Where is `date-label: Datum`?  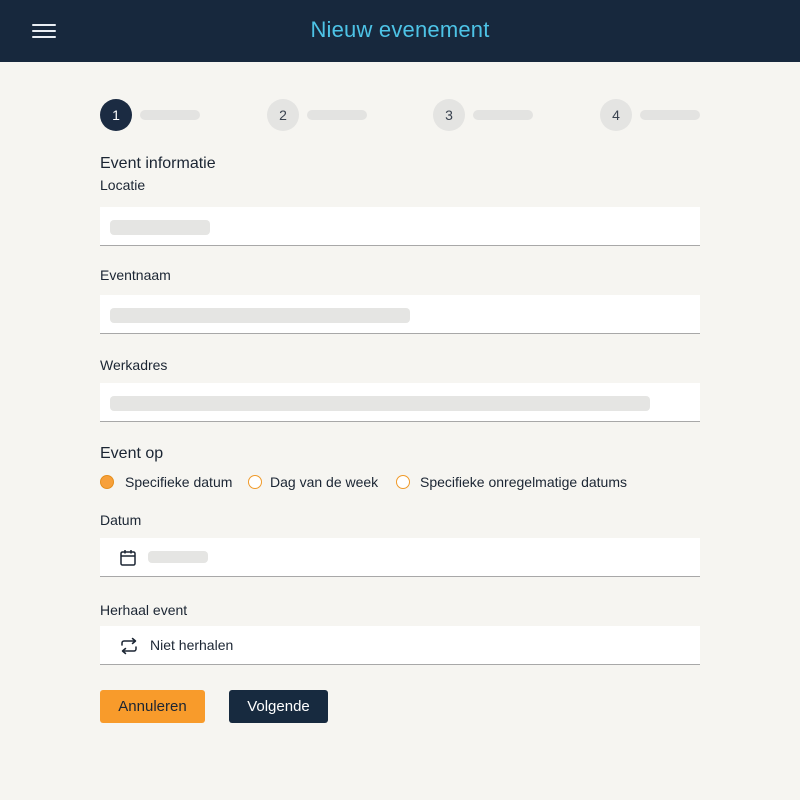
date-label: Datum is located at coordinates (121, 520).